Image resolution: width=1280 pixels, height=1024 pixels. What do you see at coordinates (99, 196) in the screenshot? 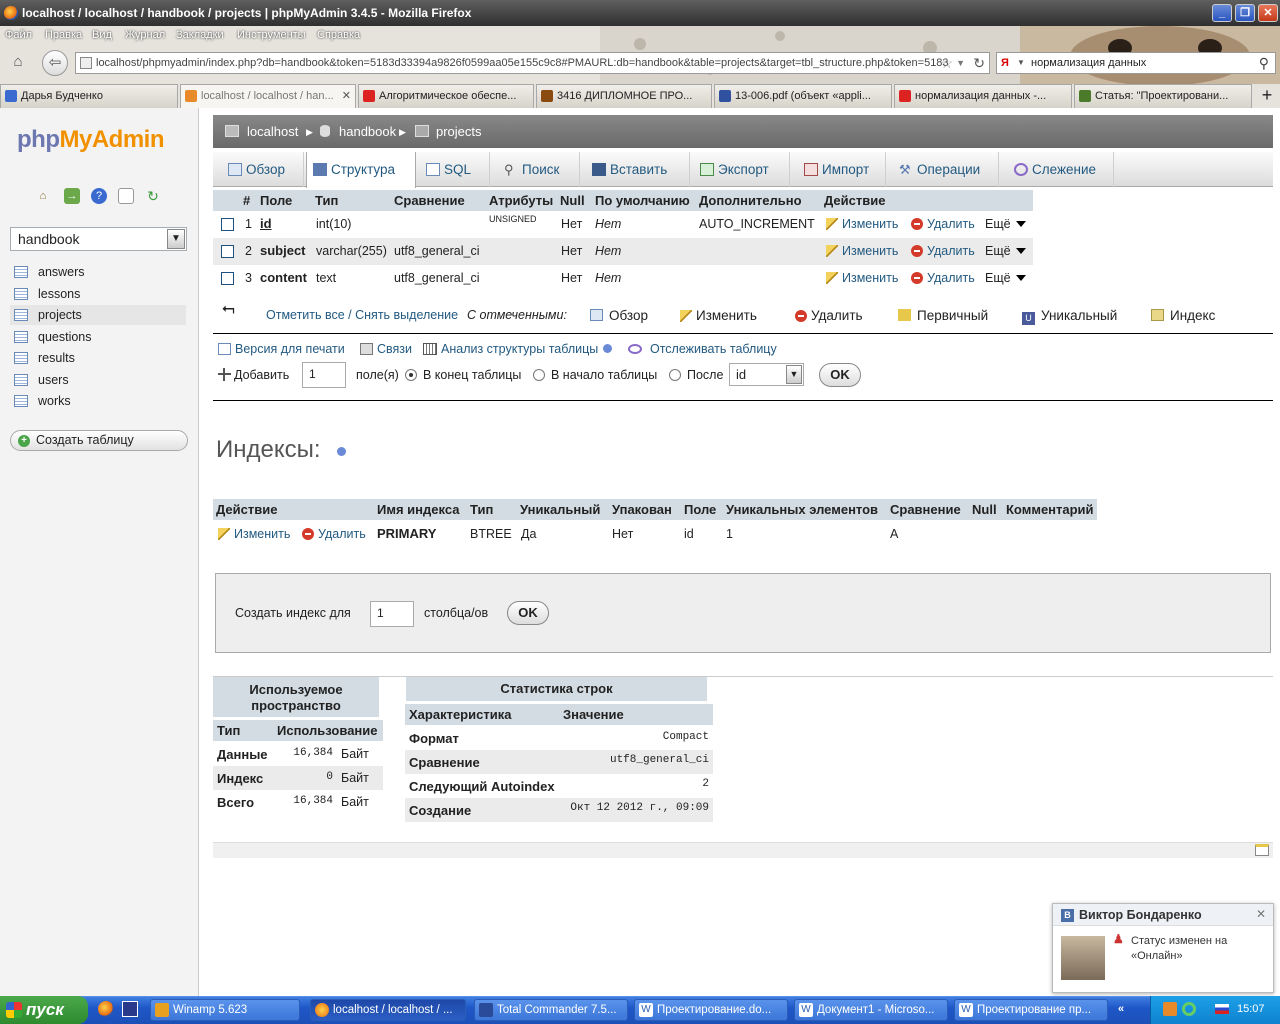
I see `help-icon: ?` at bounding box center [99, 196].